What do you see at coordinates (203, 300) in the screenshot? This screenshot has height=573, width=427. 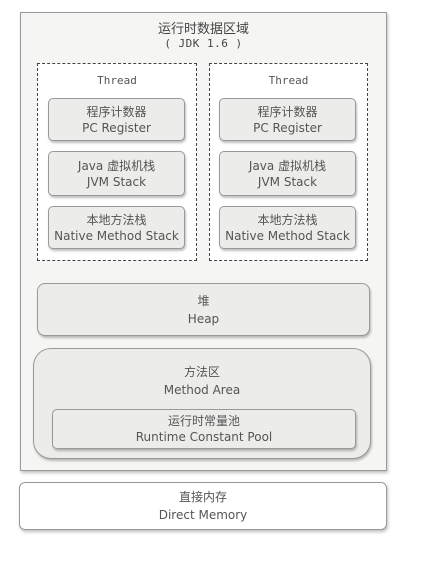 I see `heap-zh-label: 堆` at bounding box center [203, 300].